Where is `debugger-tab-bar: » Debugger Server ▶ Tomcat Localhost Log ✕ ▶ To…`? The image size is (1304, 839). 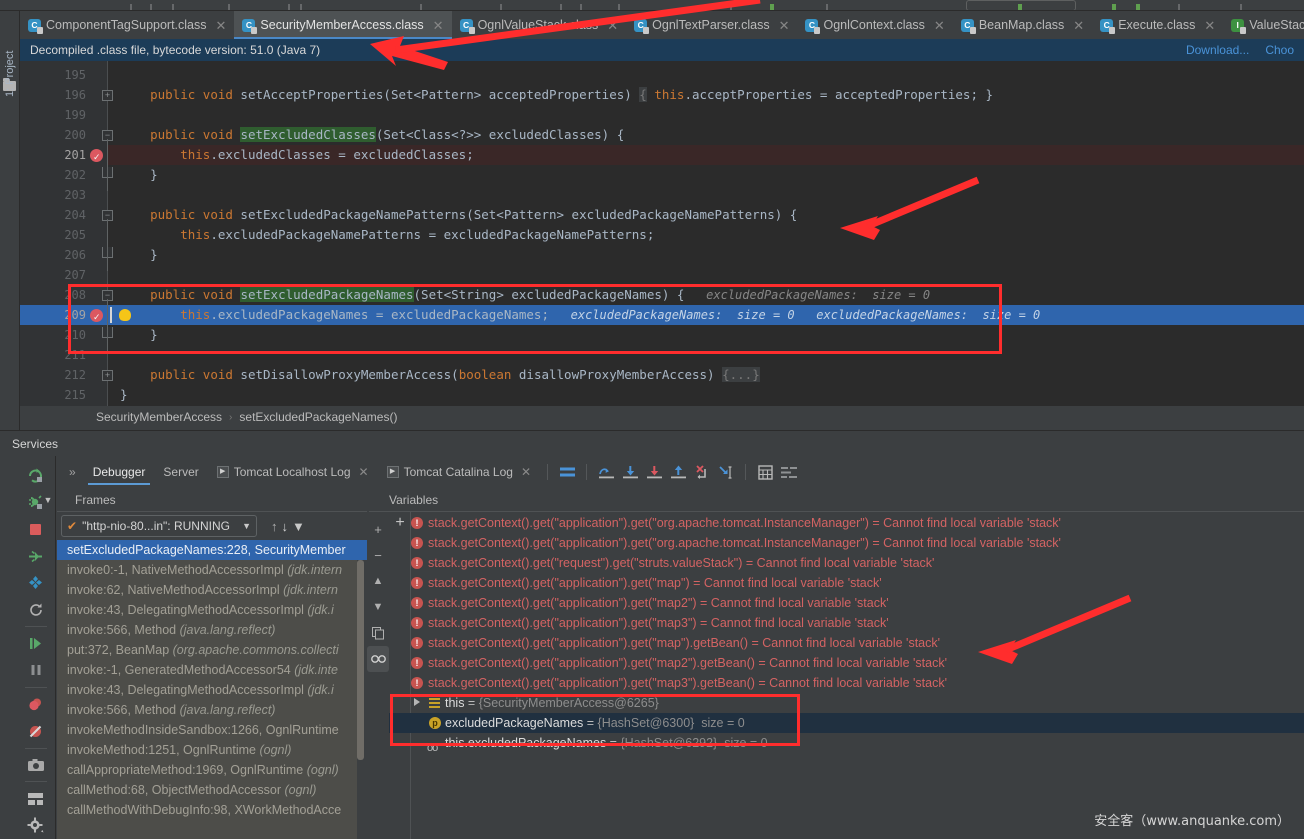
debugger-tab-bar: » Debugger Server ▶ Tomcat Localhost Log ✕ ▶ To… is located at coordinates (680, 472).